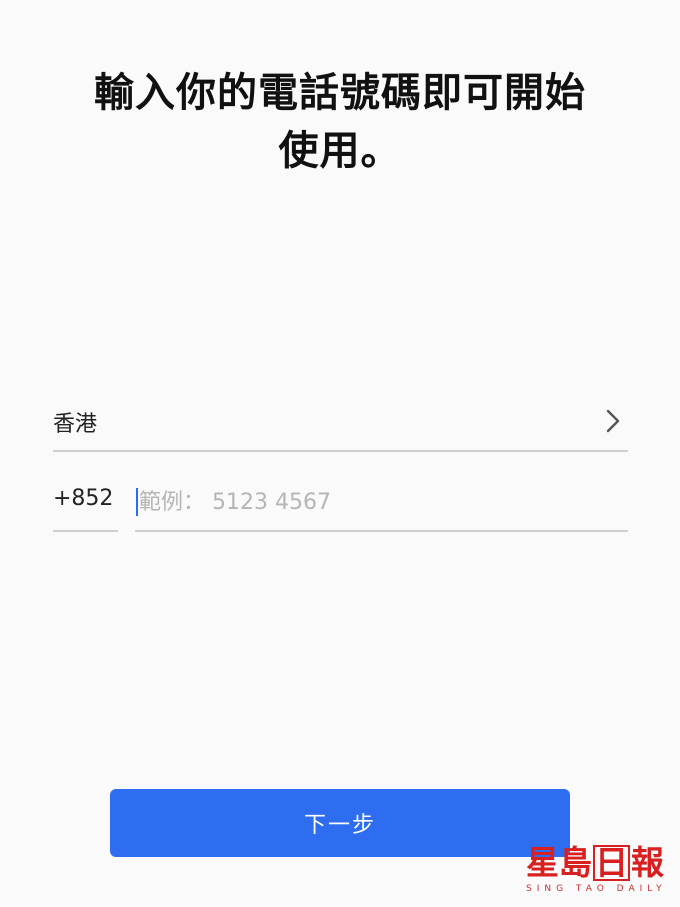  I want to click on phone-number-field, so click(381, 505).